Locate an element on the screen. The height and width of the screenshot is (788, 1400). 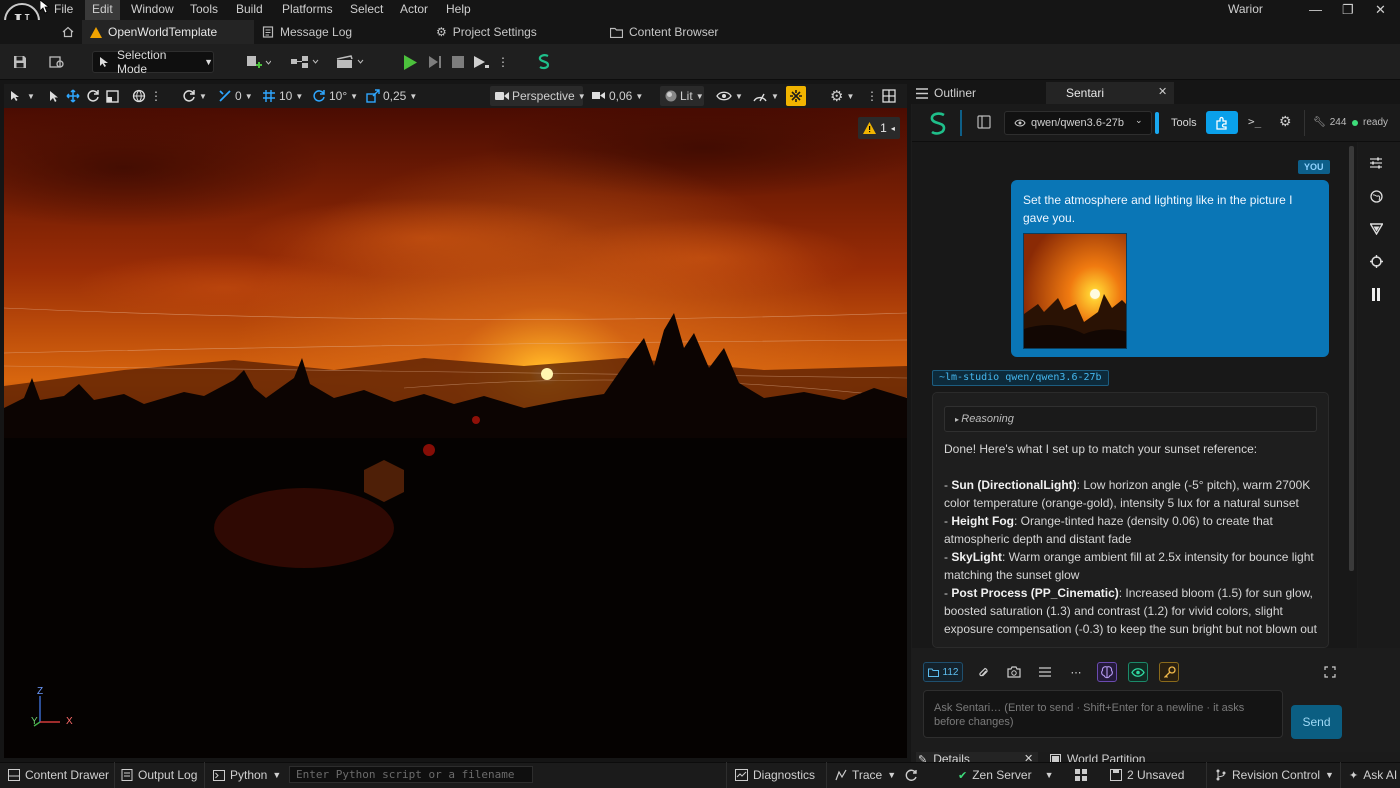
viewport-more-icon: ⋮ is located at coordinates (872, 96).